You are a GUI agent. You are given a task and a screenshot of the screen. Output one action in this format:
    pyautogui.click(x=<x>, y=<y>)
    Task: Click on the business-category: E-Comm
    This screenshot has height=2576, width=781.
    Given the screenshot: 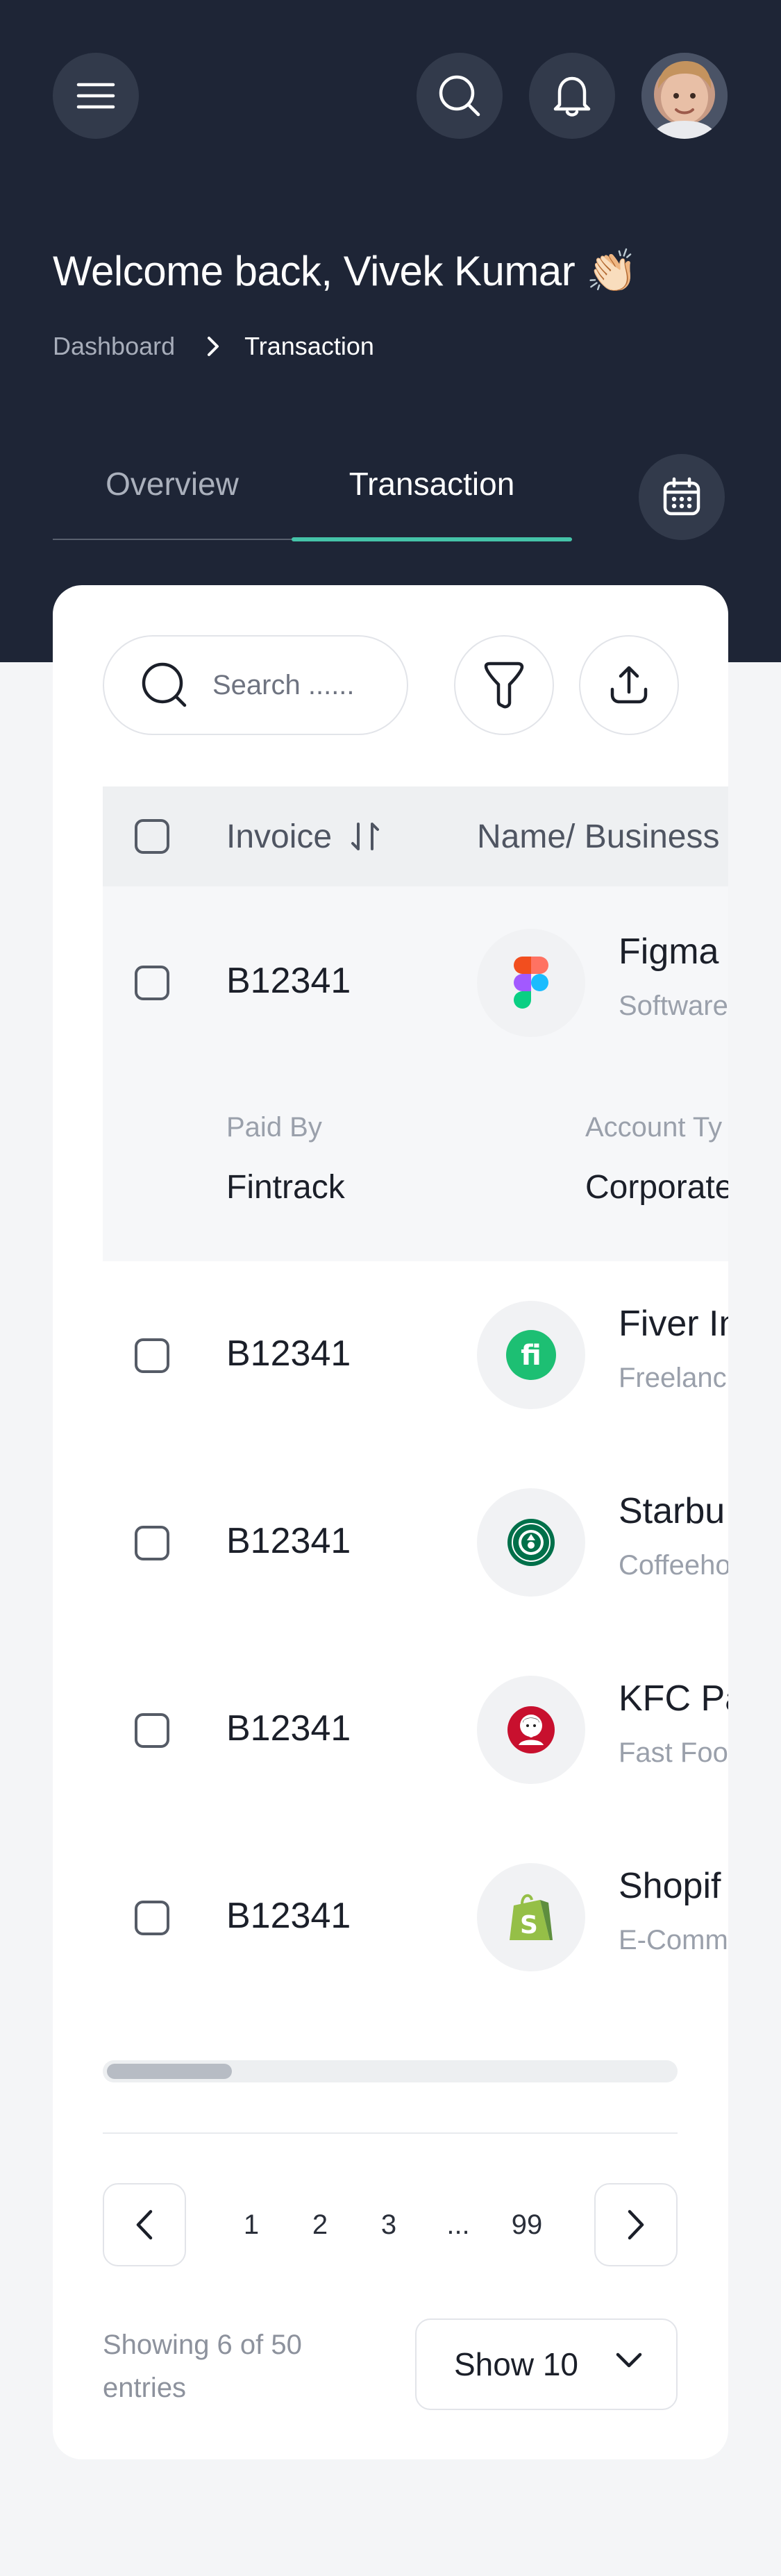 What is the action you would take?
    pyautogui.click(x=673, y=1940)
    